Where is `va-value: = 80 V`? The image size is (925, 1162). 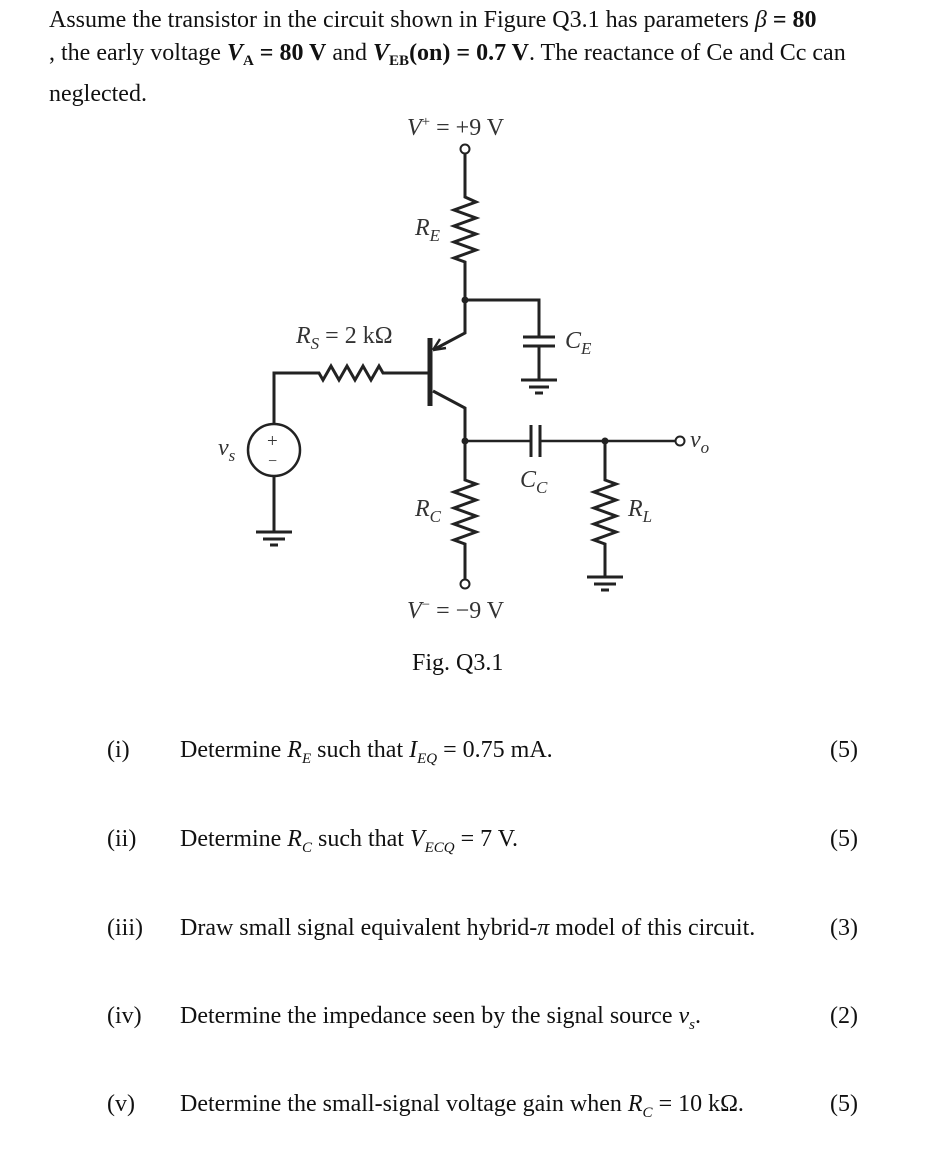 va-value: = 80 V is located at coordinates (290, 53).